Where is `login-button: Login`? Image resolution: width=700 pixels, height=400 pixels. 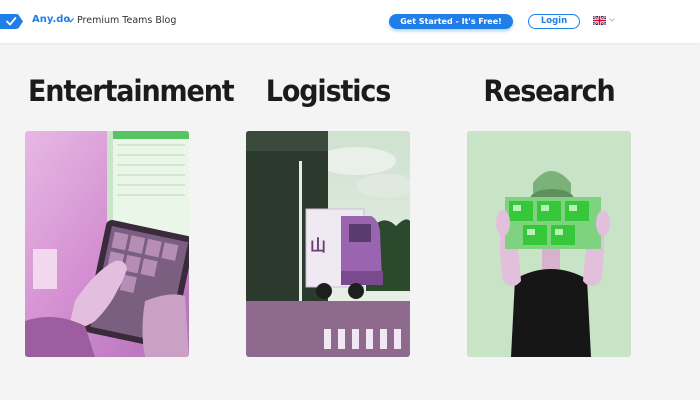
login-button: Login is located at coordinates (554, 21).